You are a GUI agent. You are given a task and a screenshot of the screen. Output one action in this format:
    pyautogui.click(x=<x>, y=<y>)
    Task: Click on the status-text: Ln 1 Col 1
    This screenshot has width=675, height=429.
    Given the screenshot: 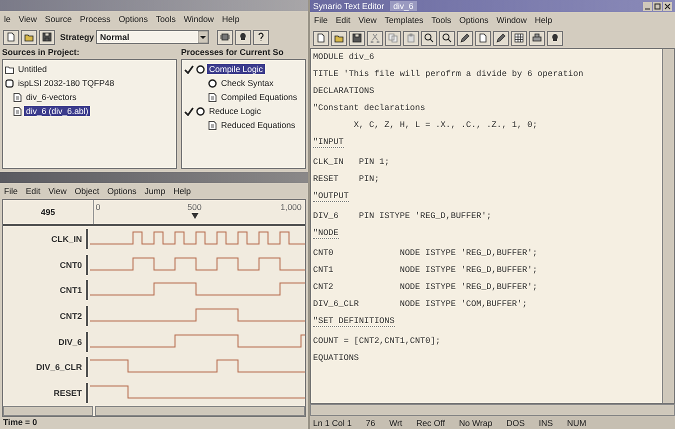 What is the action you would take?
    pyautogui.click(x=332, y=423)
    